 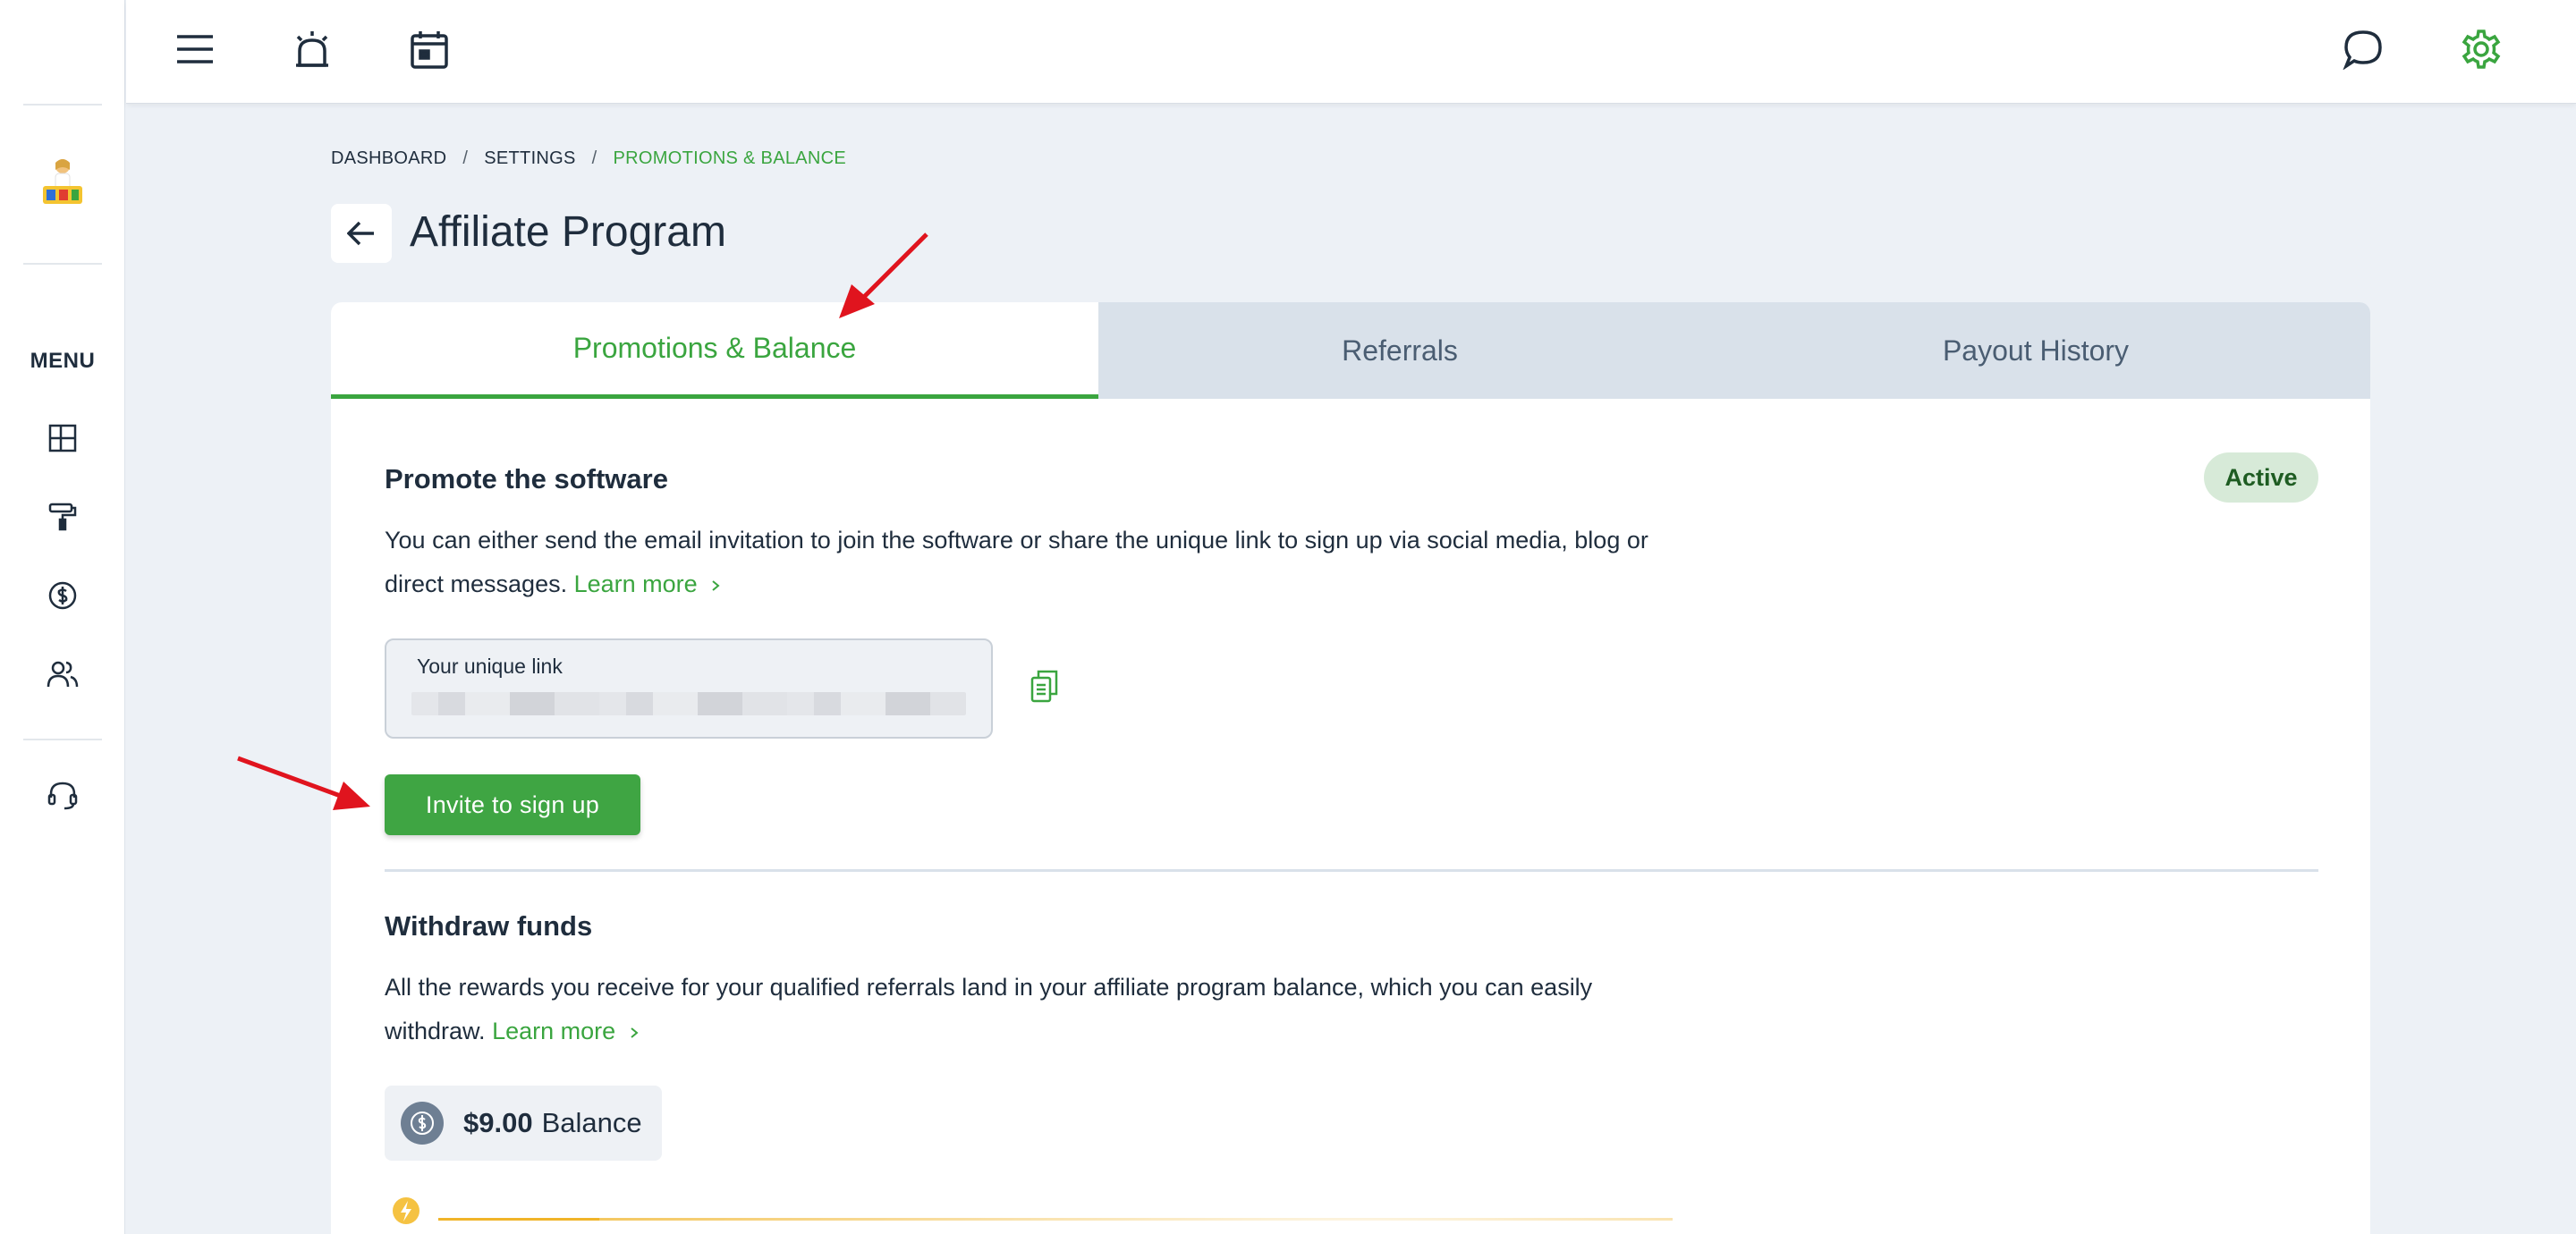 I want to click on calendar-icon, so click(x=429, y=49).